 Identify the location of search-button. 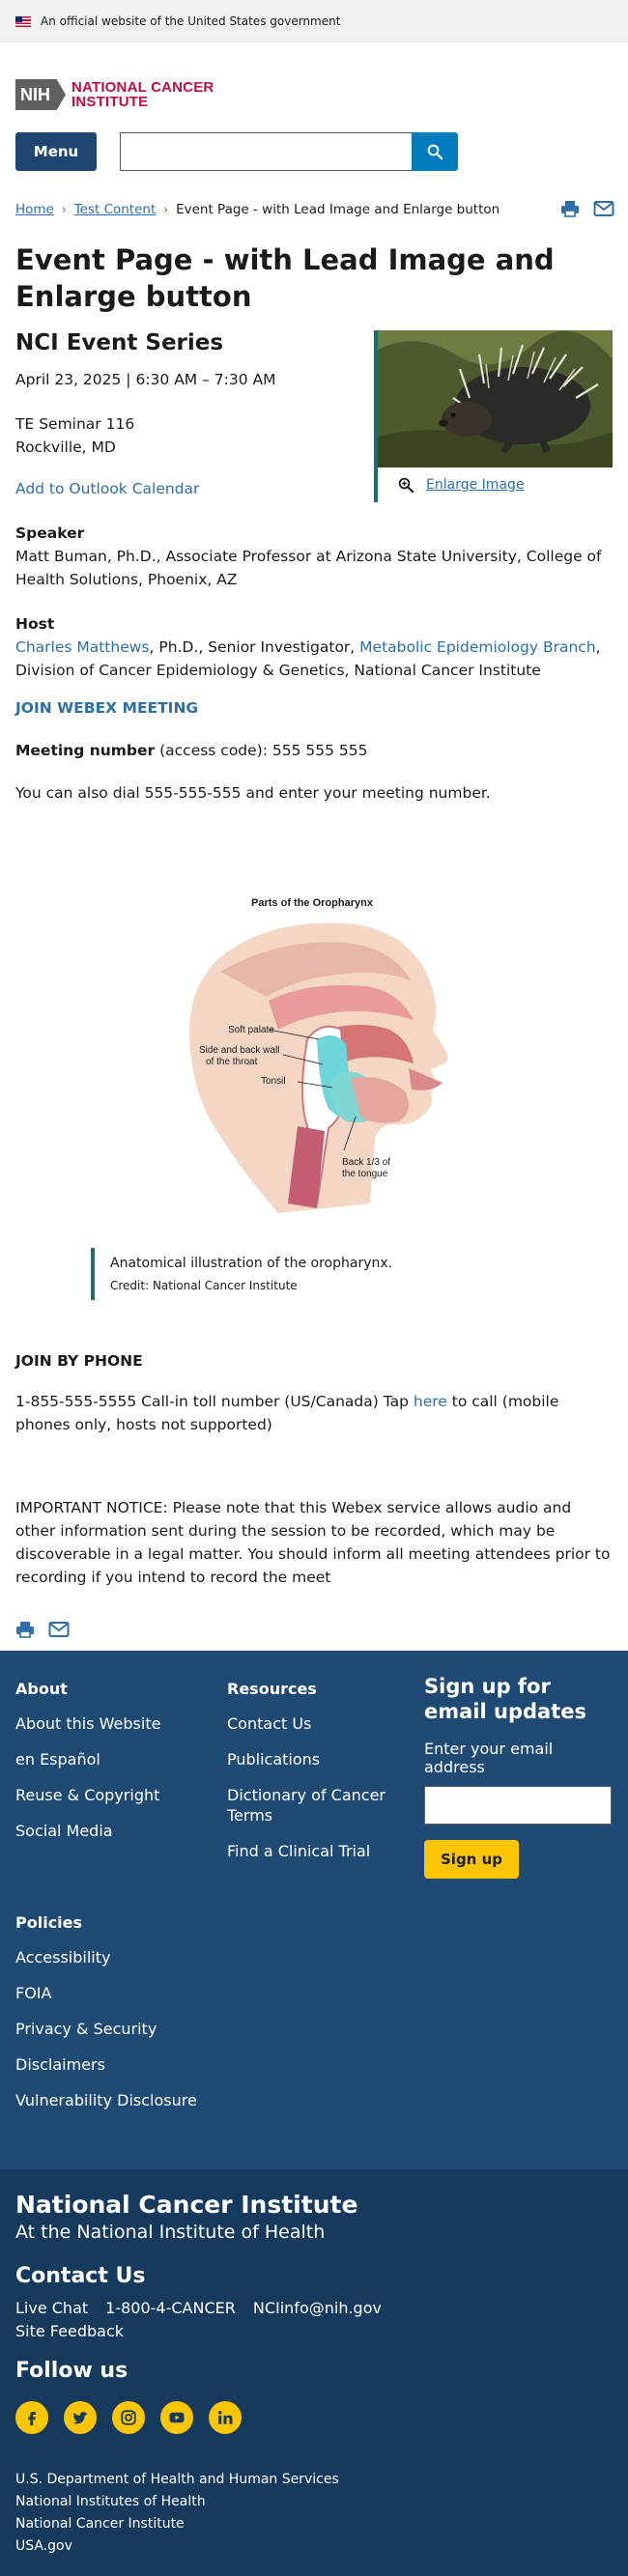
(435, 151).